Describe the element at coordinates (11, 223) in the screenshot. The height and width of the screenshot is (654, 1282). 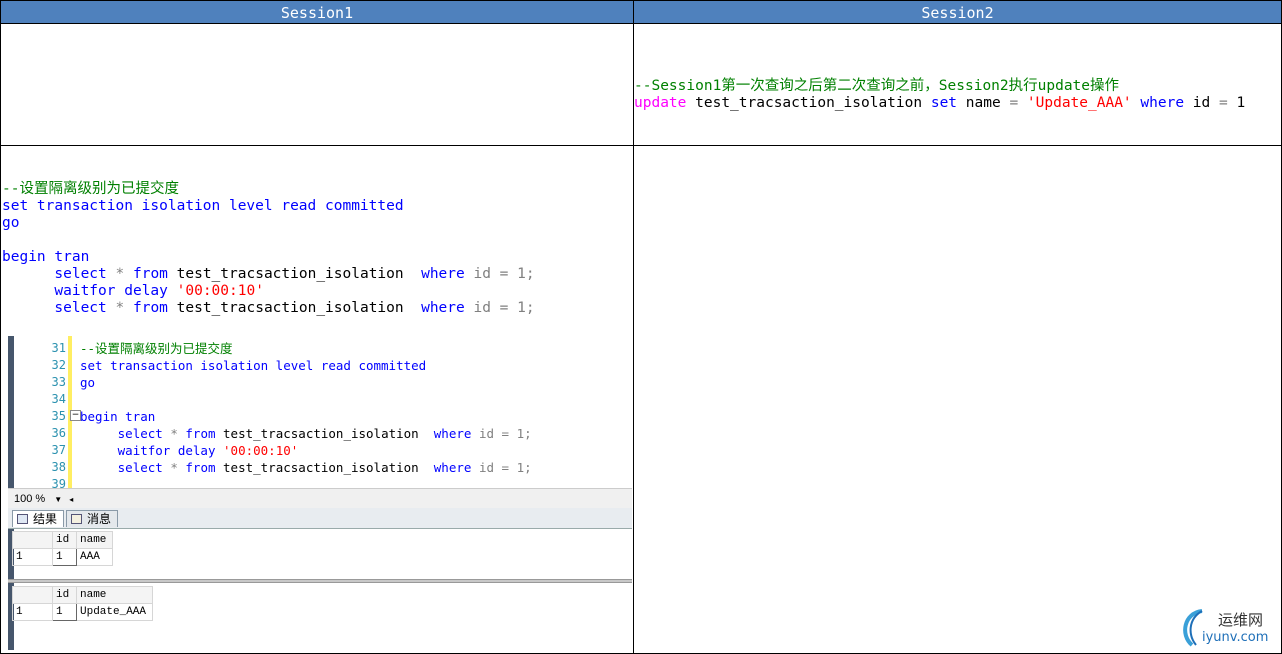
I see `go-line: go` at that location.